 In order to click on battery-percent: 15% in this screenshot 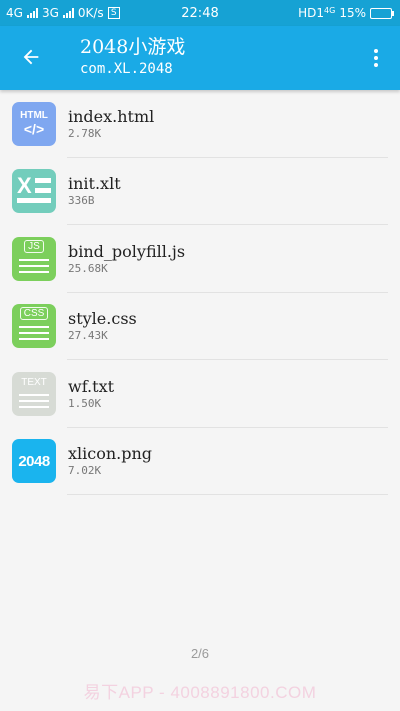, I will do `click(352, 13)`.